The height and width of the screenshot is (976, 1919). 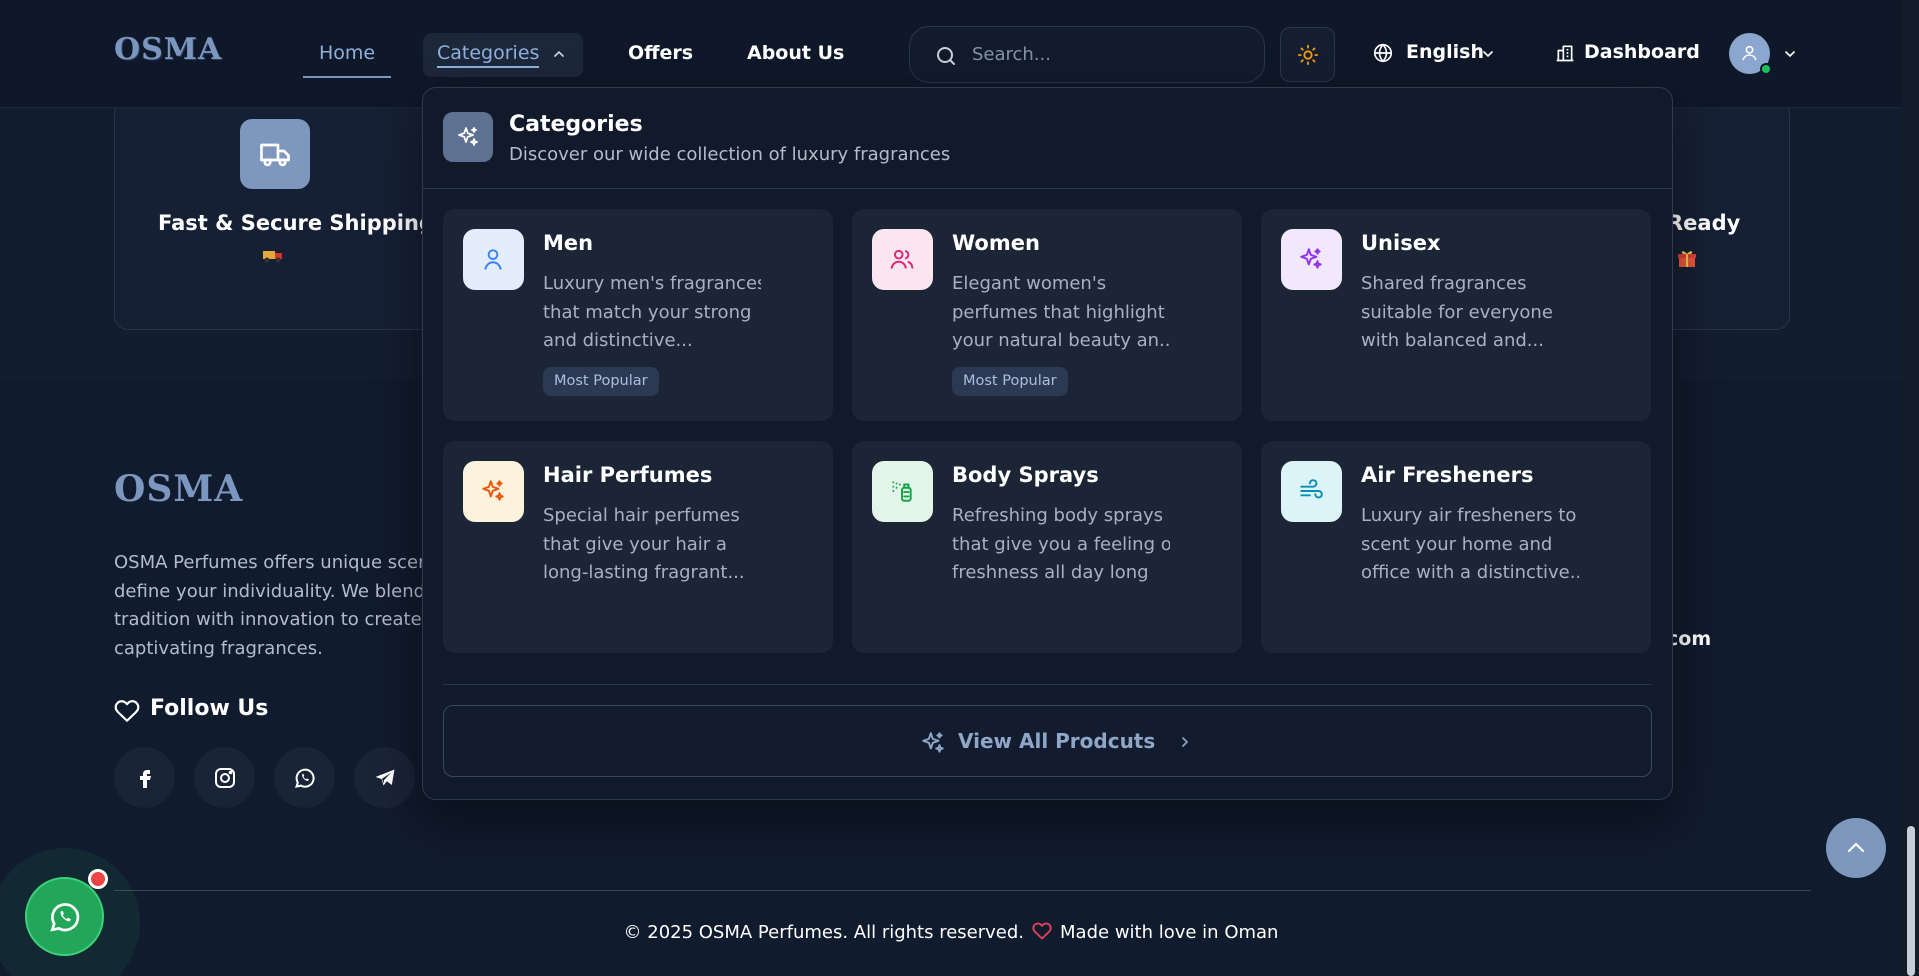 I want to click on language-label: English, so click(x=1445, y=52).